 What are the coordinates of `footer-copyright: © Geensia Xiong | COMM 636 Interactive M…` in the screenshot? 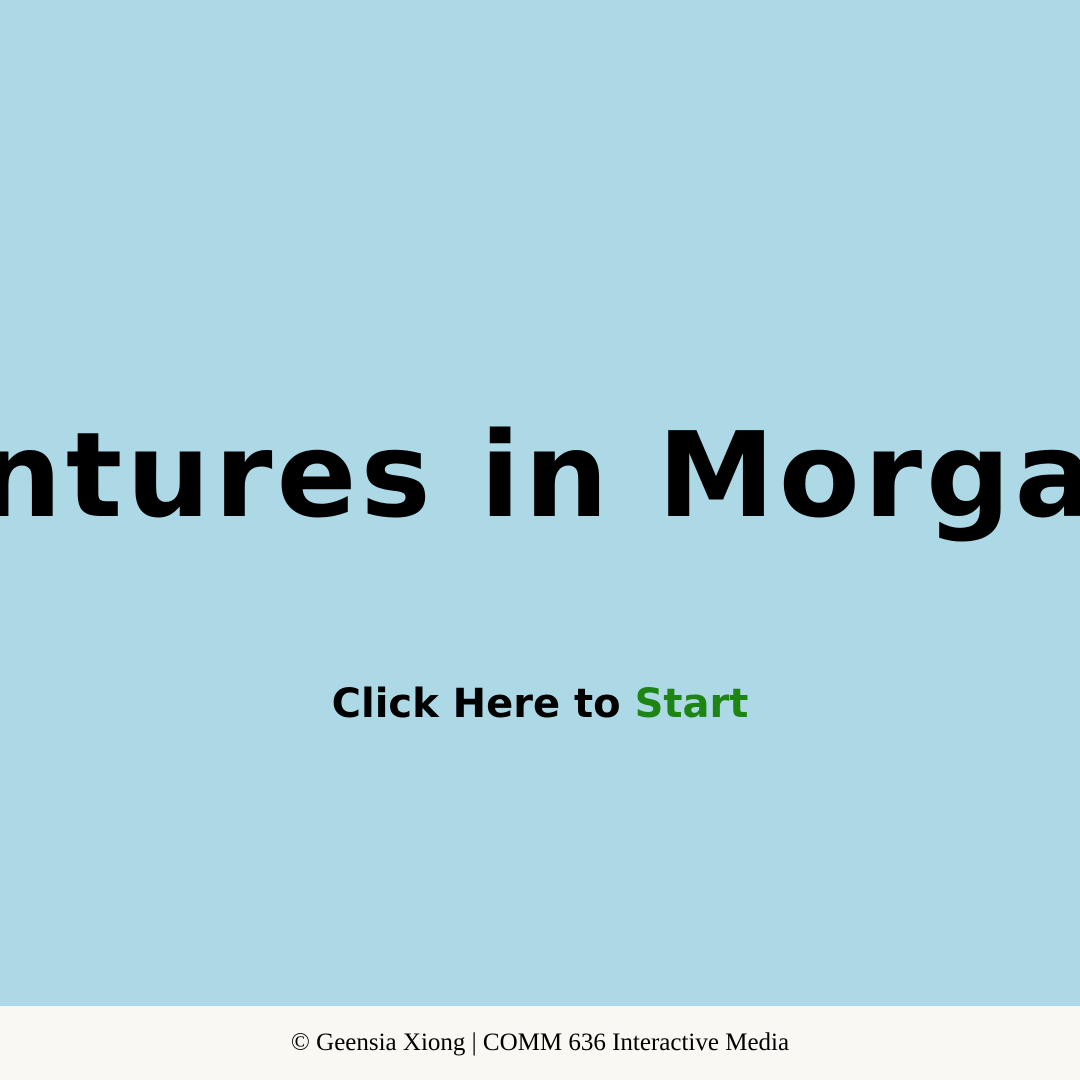 It's located at (540, 1042).